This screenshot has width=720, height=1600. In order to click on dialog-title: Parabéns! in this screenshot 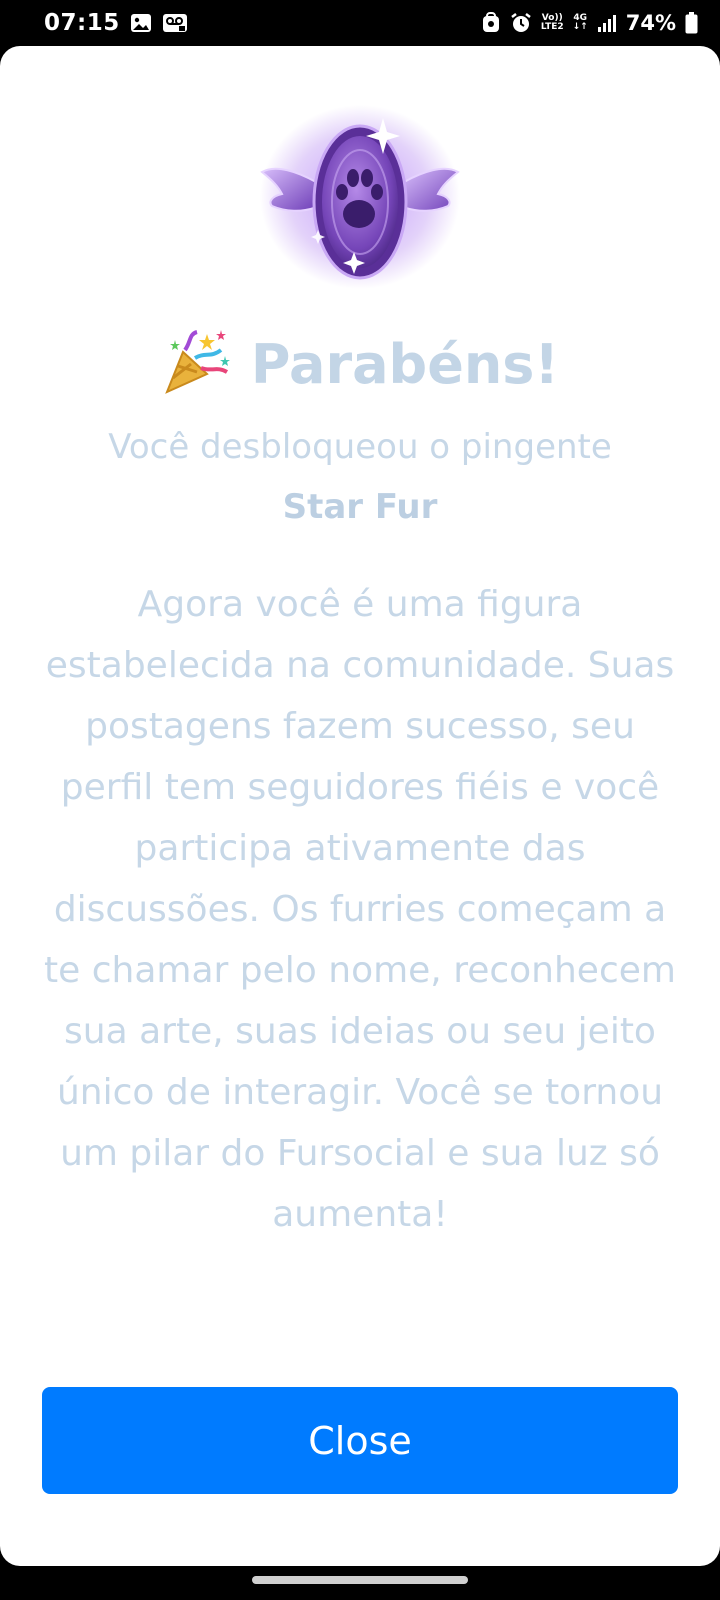, I will do `click(360, 364)`.